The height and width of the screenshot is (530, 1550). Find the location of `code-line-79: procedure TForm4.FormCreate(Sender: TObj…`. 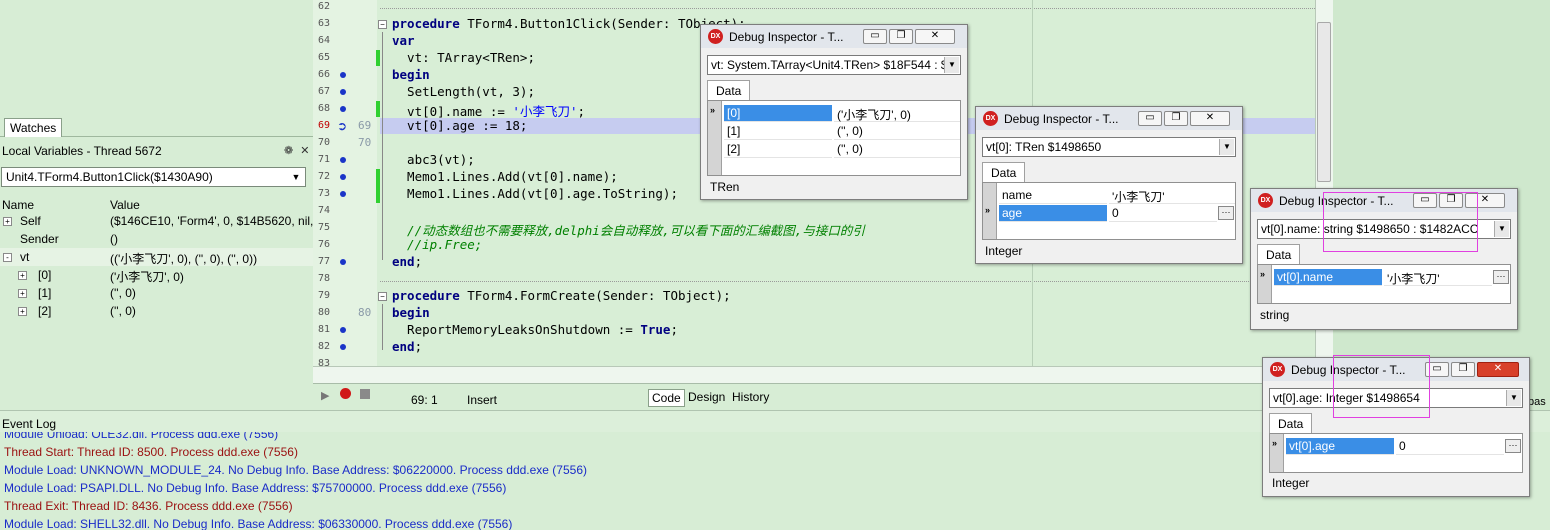

code-line-79: procedure TForm4.FormCreate(Sender: TObj… is located at coordinates (561, 295).